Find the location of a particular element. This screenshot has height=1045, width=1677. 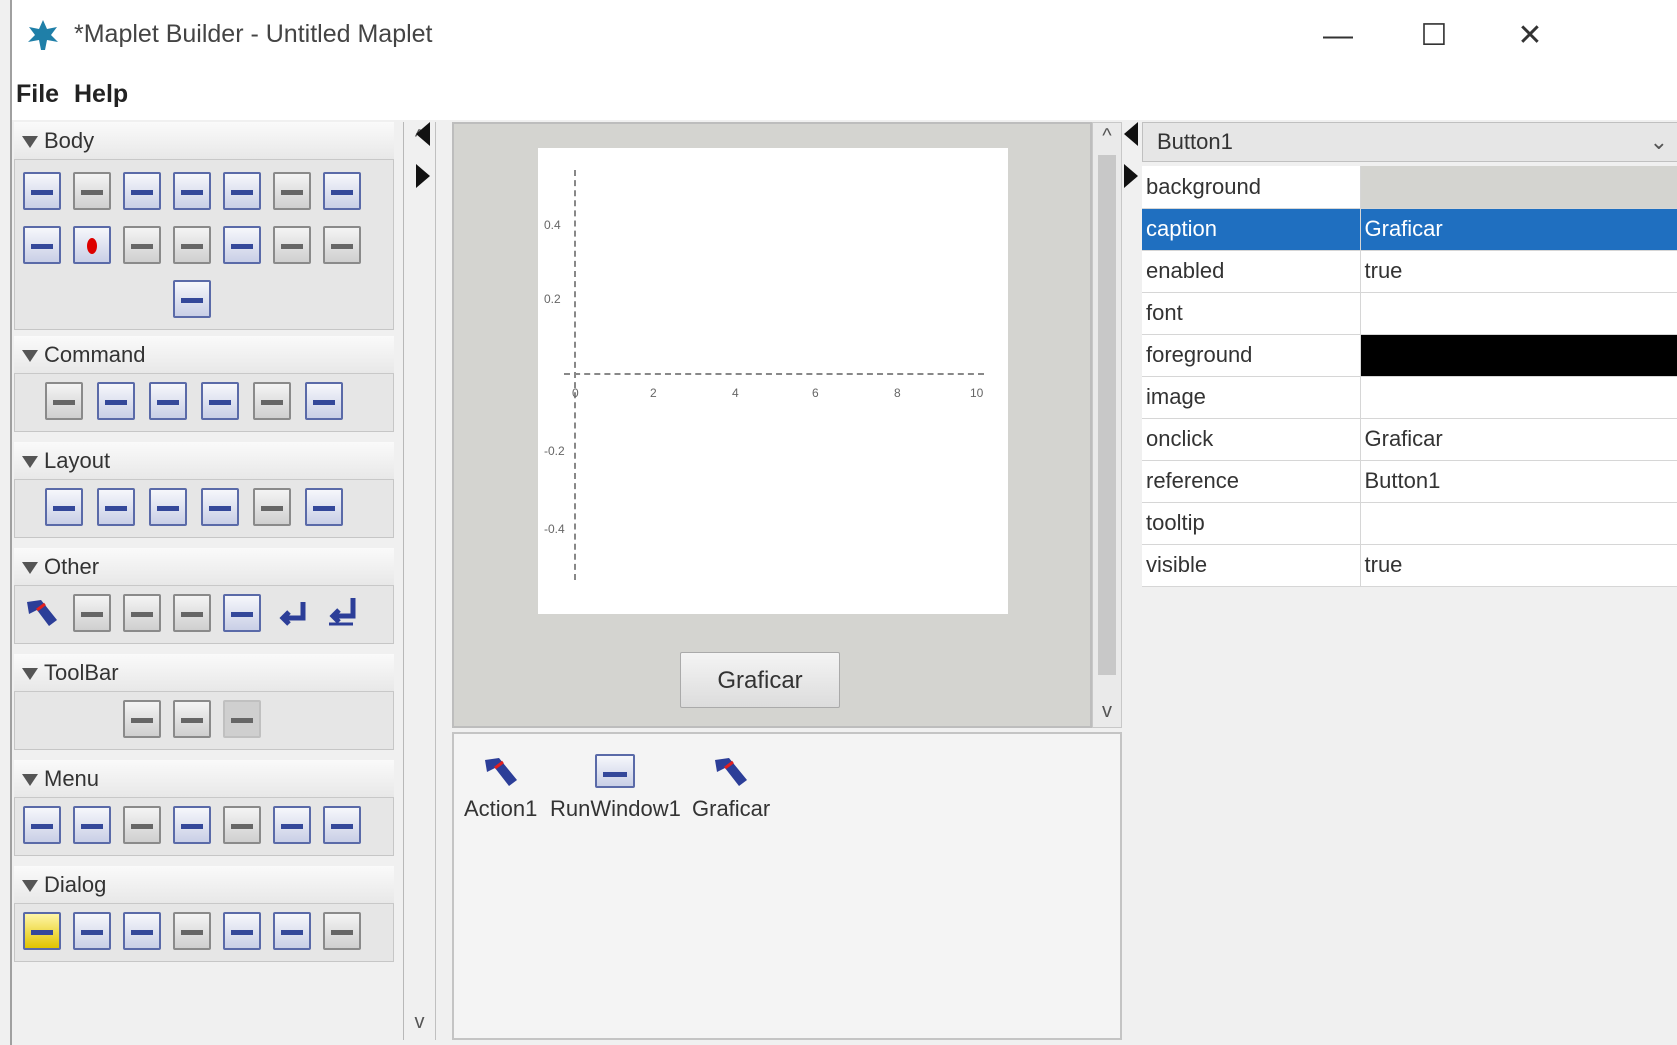

evaluate-command-icon is located at coordinates (116, 401).